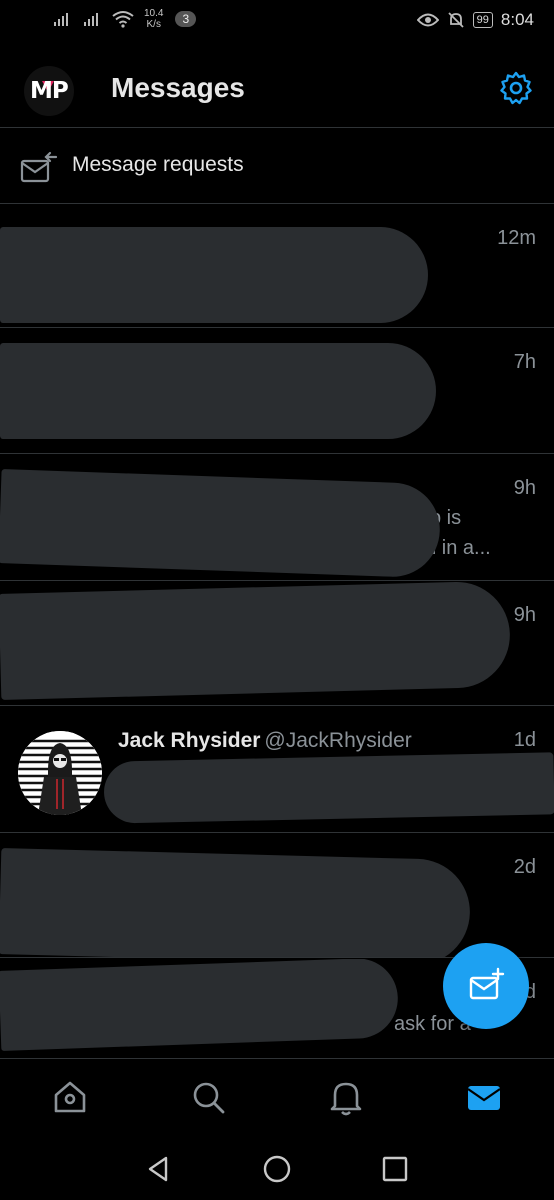 Image resolution: width=554 pixels, height=1200 pixels. I want to click on logo-text: MP, so click(49, 91).